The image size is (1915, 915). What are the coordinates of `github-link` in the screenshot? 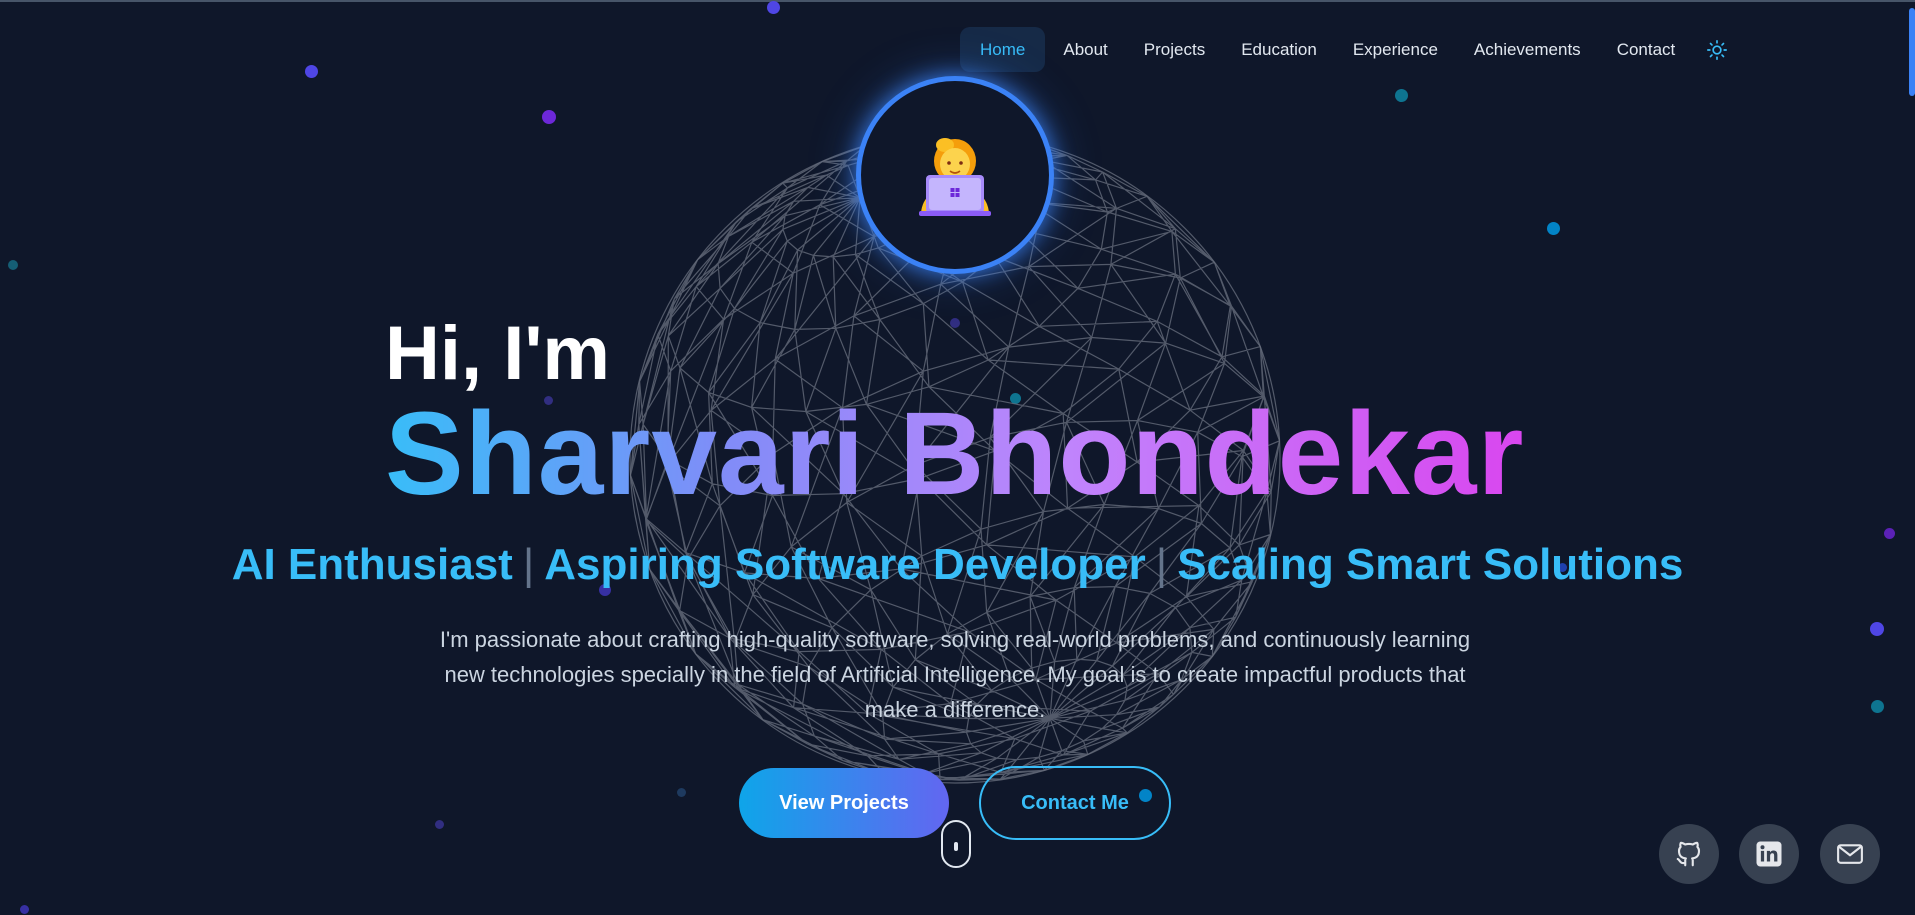 It's located at (1689, 854).